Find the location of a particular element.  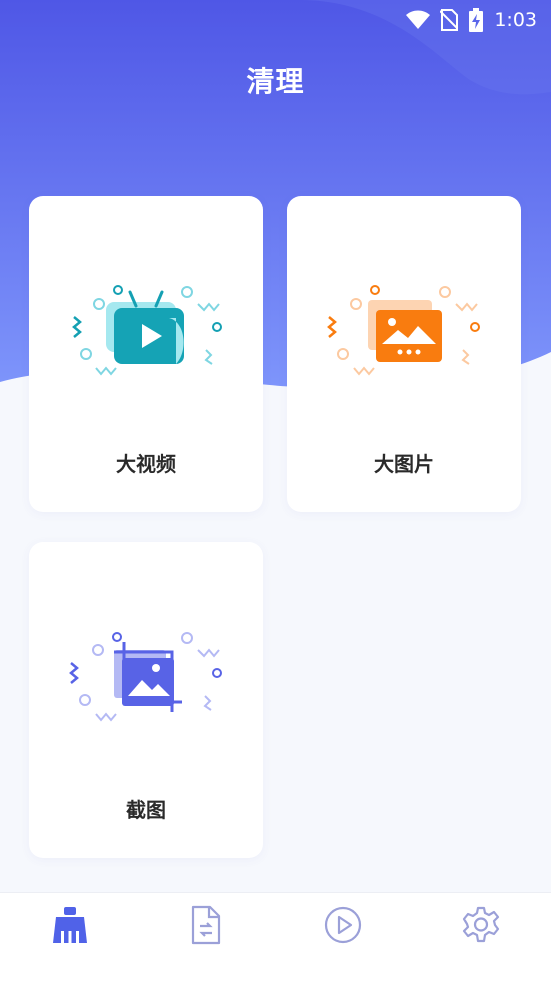

nav-item-video is located at coordinates (343, 925).